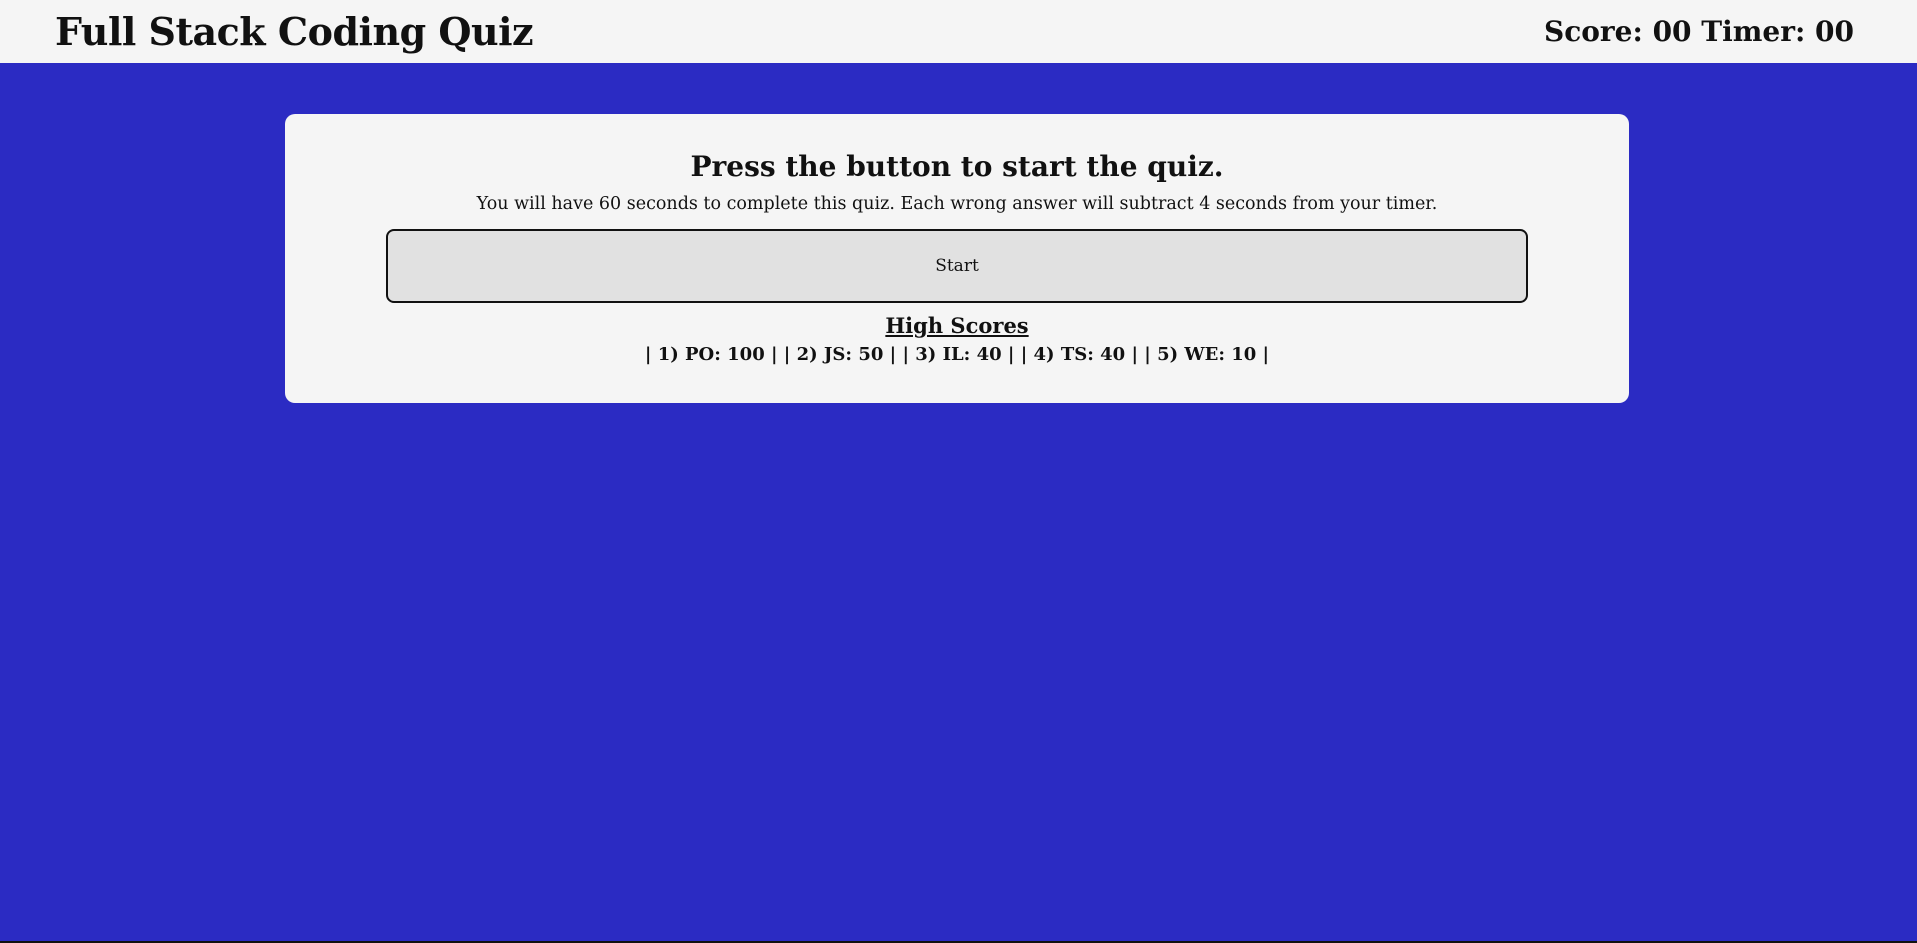  Describe the element at coordinates (957, 166) in the screenshot. I see `start-prompt: Press the button to start the quiz.` at that location.